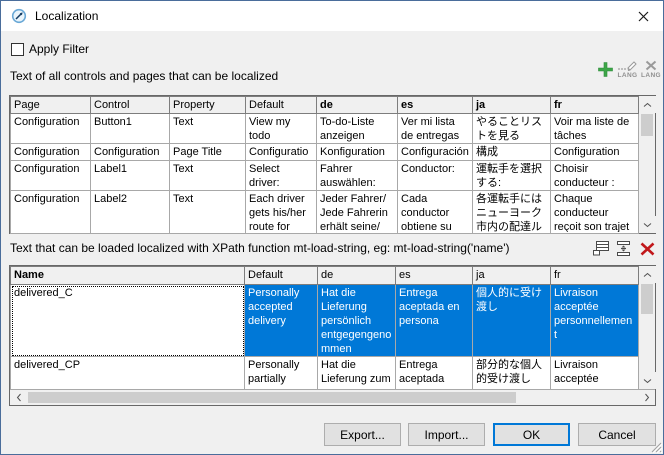  What do you see at coordinates (594, 175) in the screenshot?
I see `cell-fr: Choisir conducteur :` at bounding box center [594, 175].